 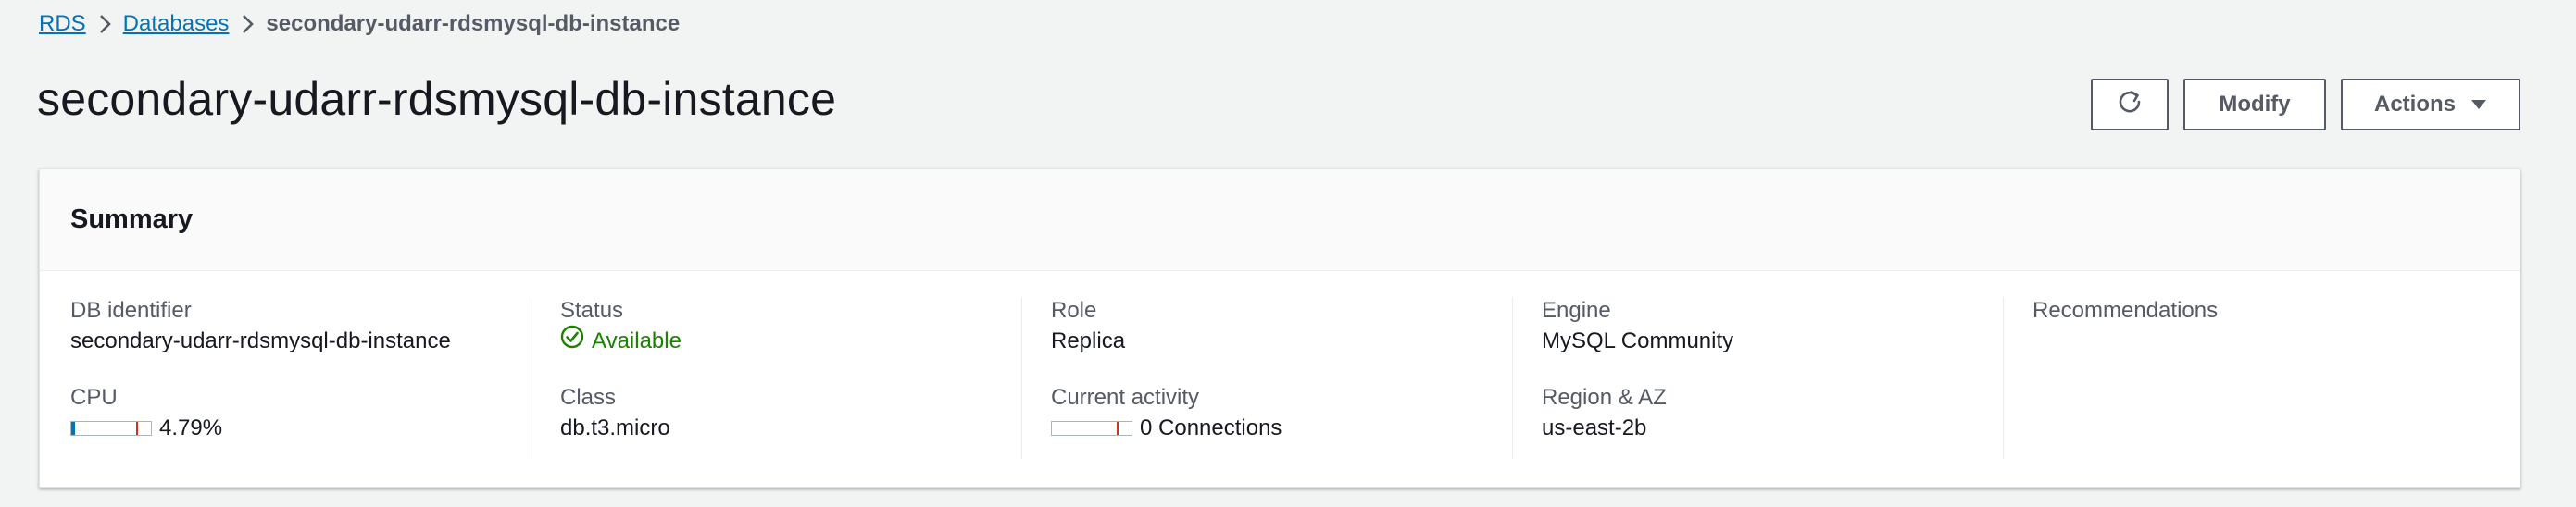 I want to click on cpu-meter-row: 4.79%, so click(x=300, y=428).